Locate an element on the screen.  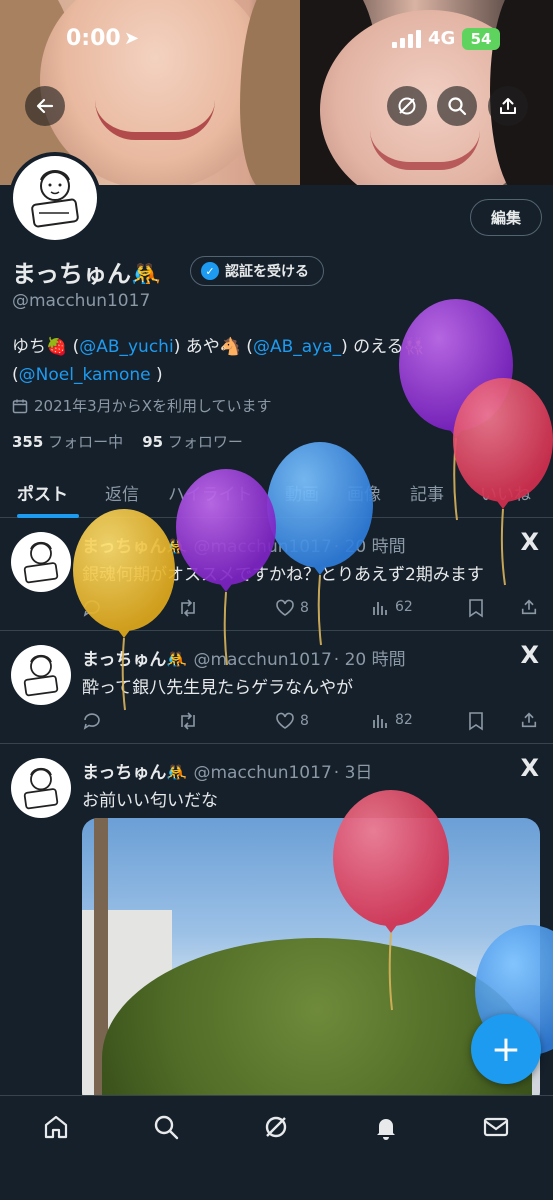
view-count: 62 is located at coordinates (404, 607).